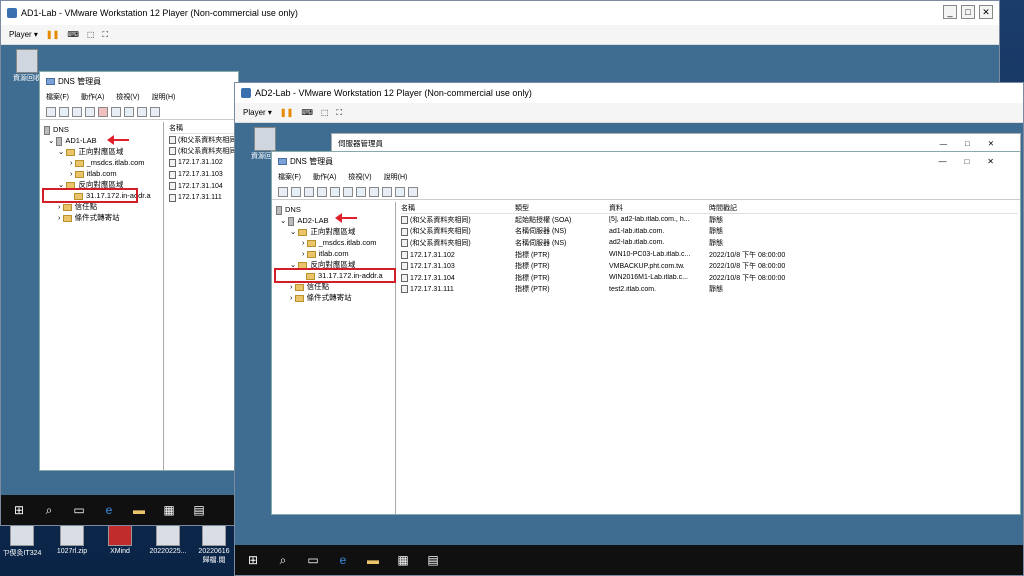 The image size is (1024, 576). What do you see at coordinates (203, 186) in the screenshot?
I see `list-item: 172.17.31.104` at bounding box center [203, 186].